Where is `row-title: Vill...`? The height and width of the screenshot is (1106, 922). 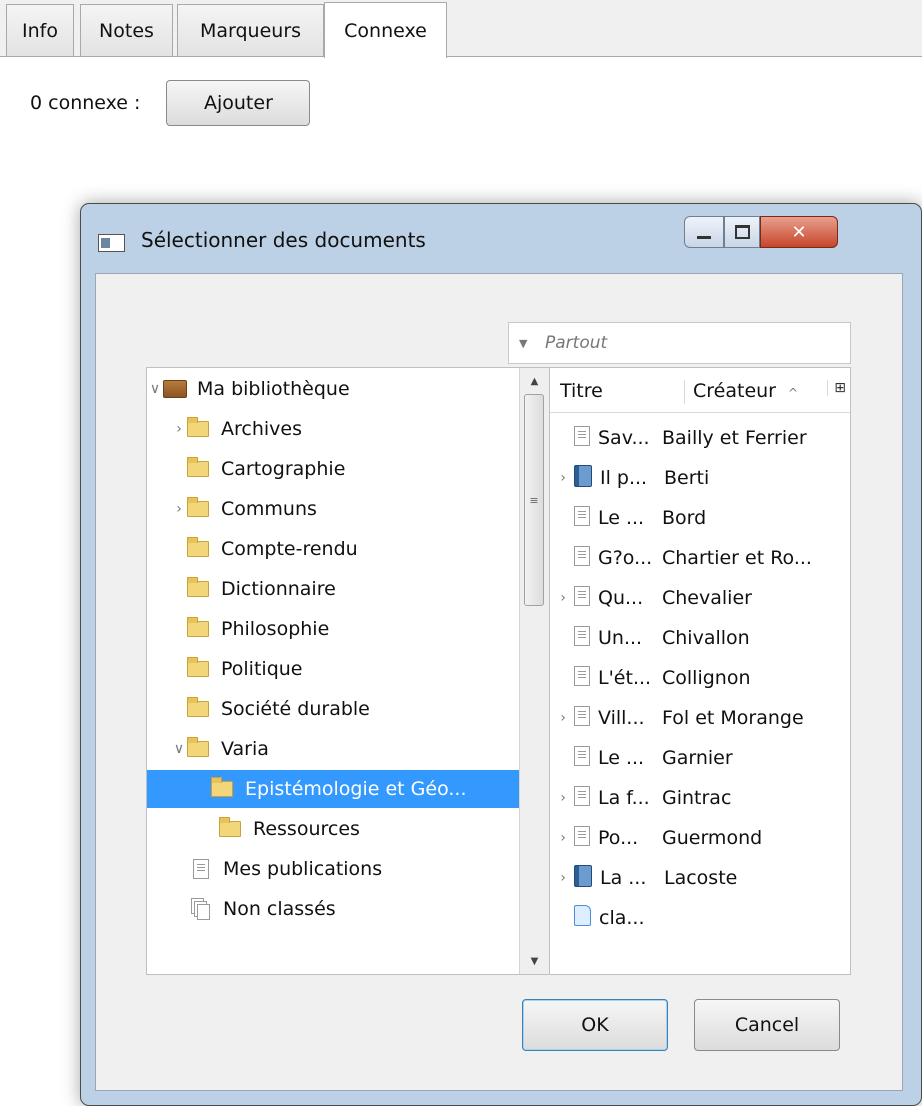
row-title: Vill... is located at coordinates (621, 718).